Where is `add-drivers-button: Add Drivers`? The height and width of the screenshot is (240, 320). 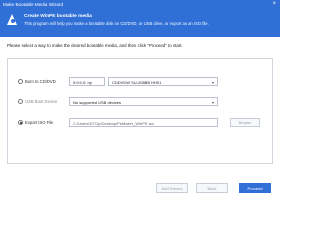 add-drivers-button: Add Drivers is located at coordinates (172, 188).